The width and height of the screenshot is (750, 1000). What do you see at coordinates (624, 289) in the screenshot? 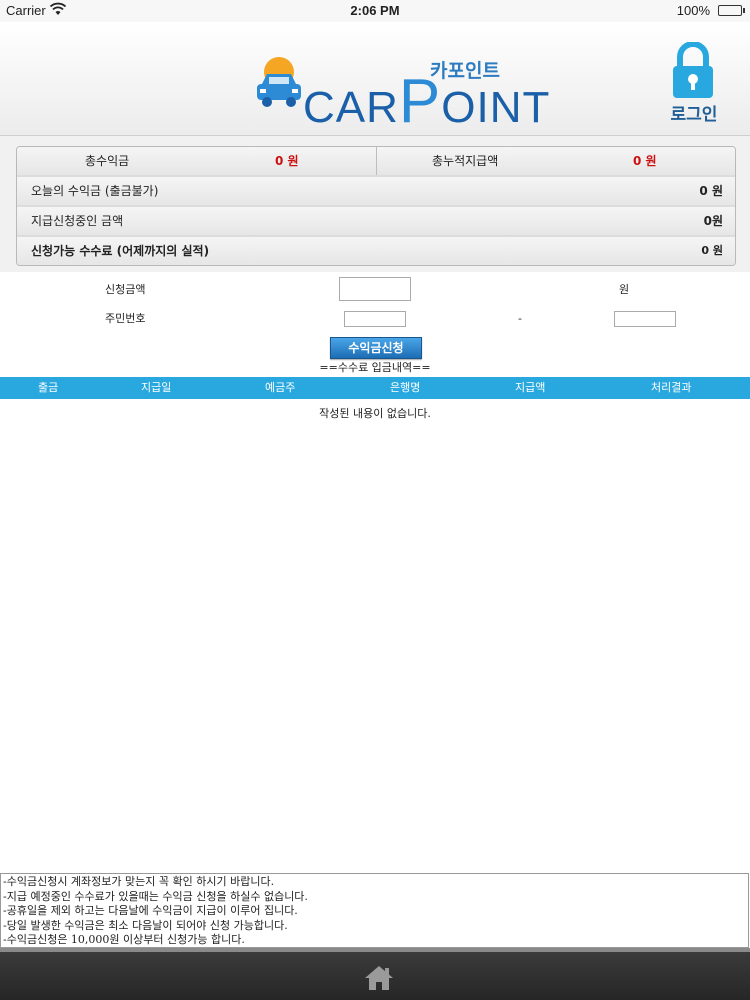
I see `amount-unit: 원` at bounding box center [624, 289].